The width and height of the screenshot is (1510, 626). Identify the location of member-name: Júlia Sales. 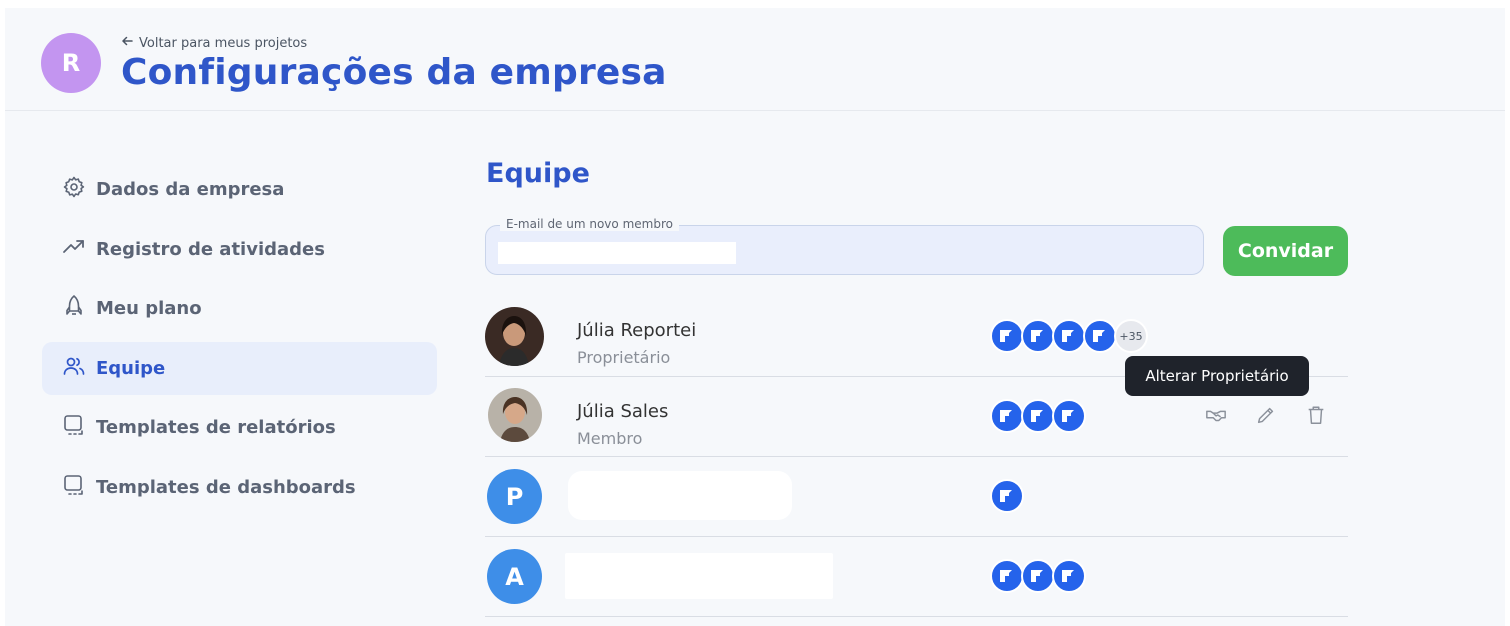
(623, 411).